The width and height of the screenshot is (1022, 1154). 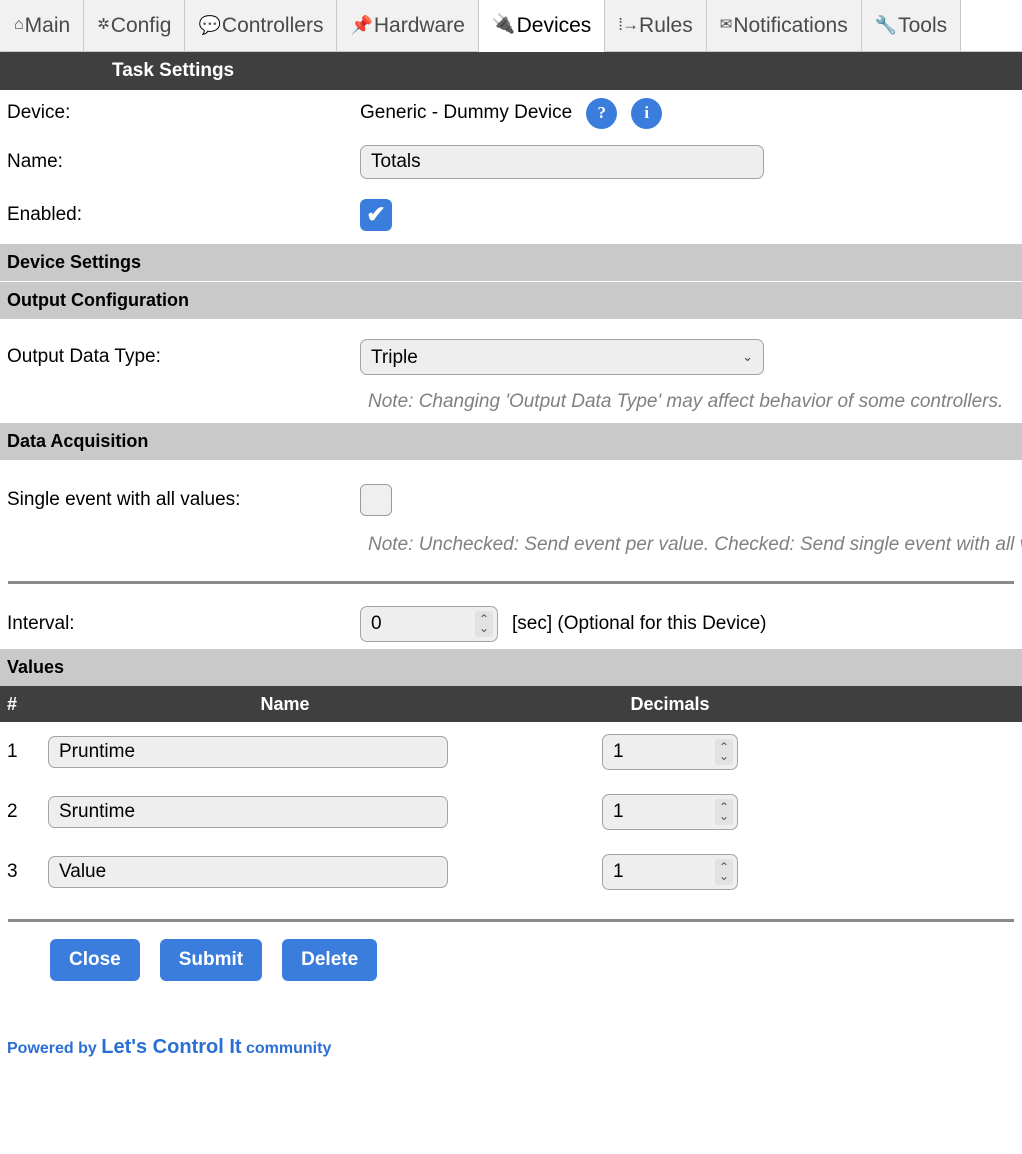 What do you see at coordinates (511, 441) in the screenshot?
I see `section-data-acquisition: Data Acquisition` at bounding box center [511, 441].